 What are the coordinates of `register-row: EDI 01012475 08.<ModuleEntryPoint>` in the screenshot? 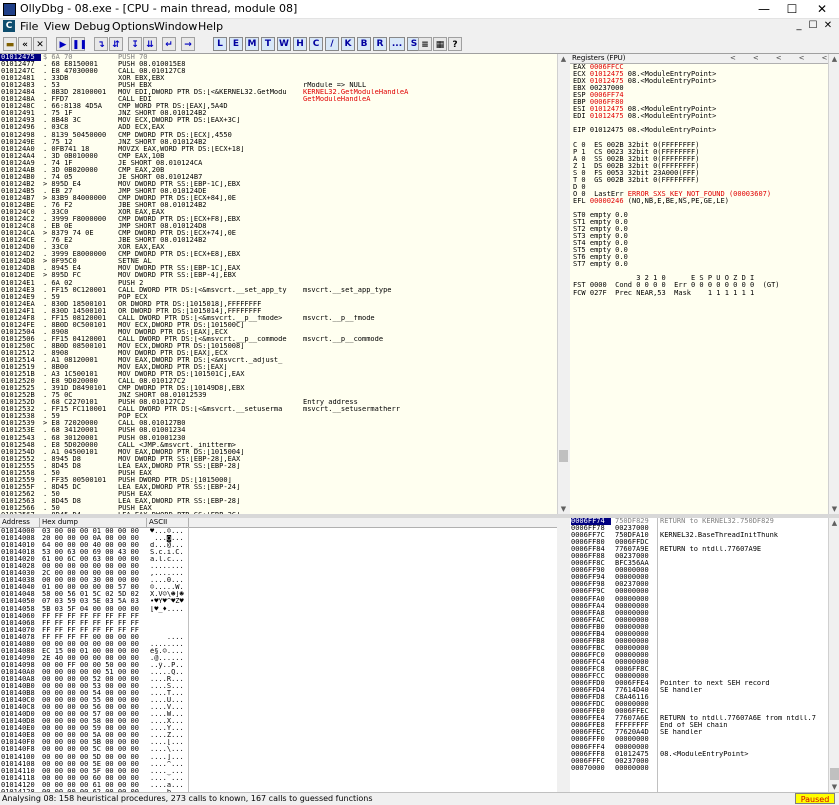 It's located at (676, 116).